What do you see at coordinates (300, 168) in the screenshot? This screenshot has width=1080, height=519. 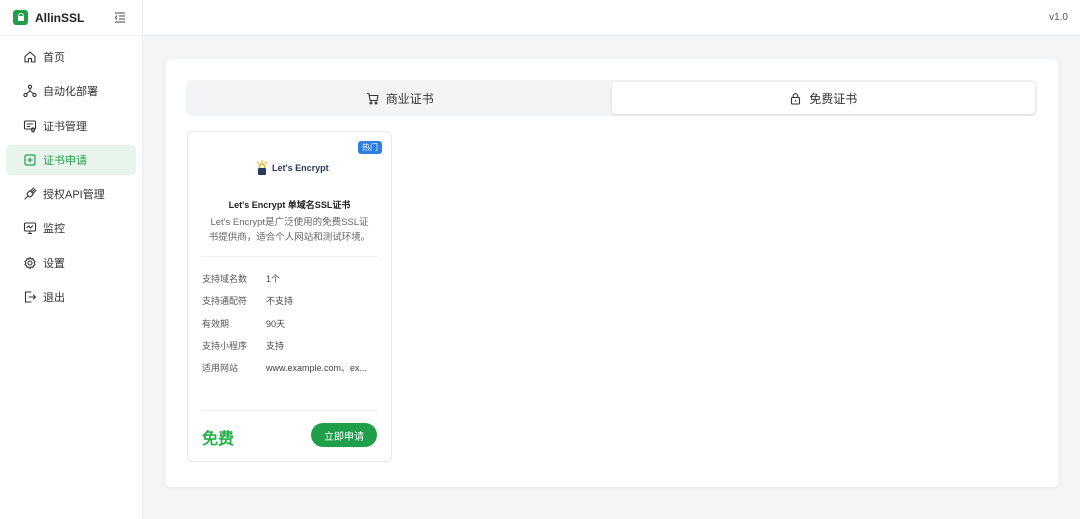 I see `logo-text: Let's Encrypt` at bounding box center [300, 168].